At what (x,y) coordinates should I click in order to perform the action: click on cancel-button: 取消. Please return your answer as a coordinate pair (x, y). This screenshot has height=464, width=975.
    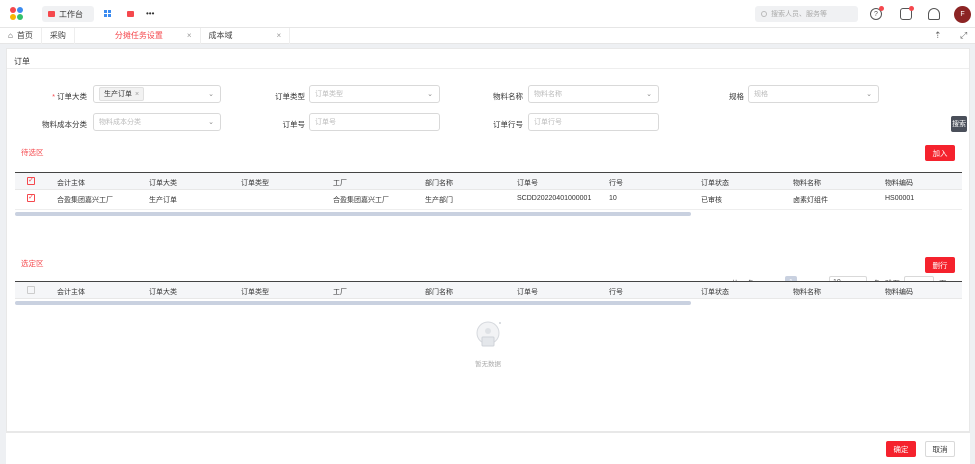
    Looking at the image, I should click on (940, 449).